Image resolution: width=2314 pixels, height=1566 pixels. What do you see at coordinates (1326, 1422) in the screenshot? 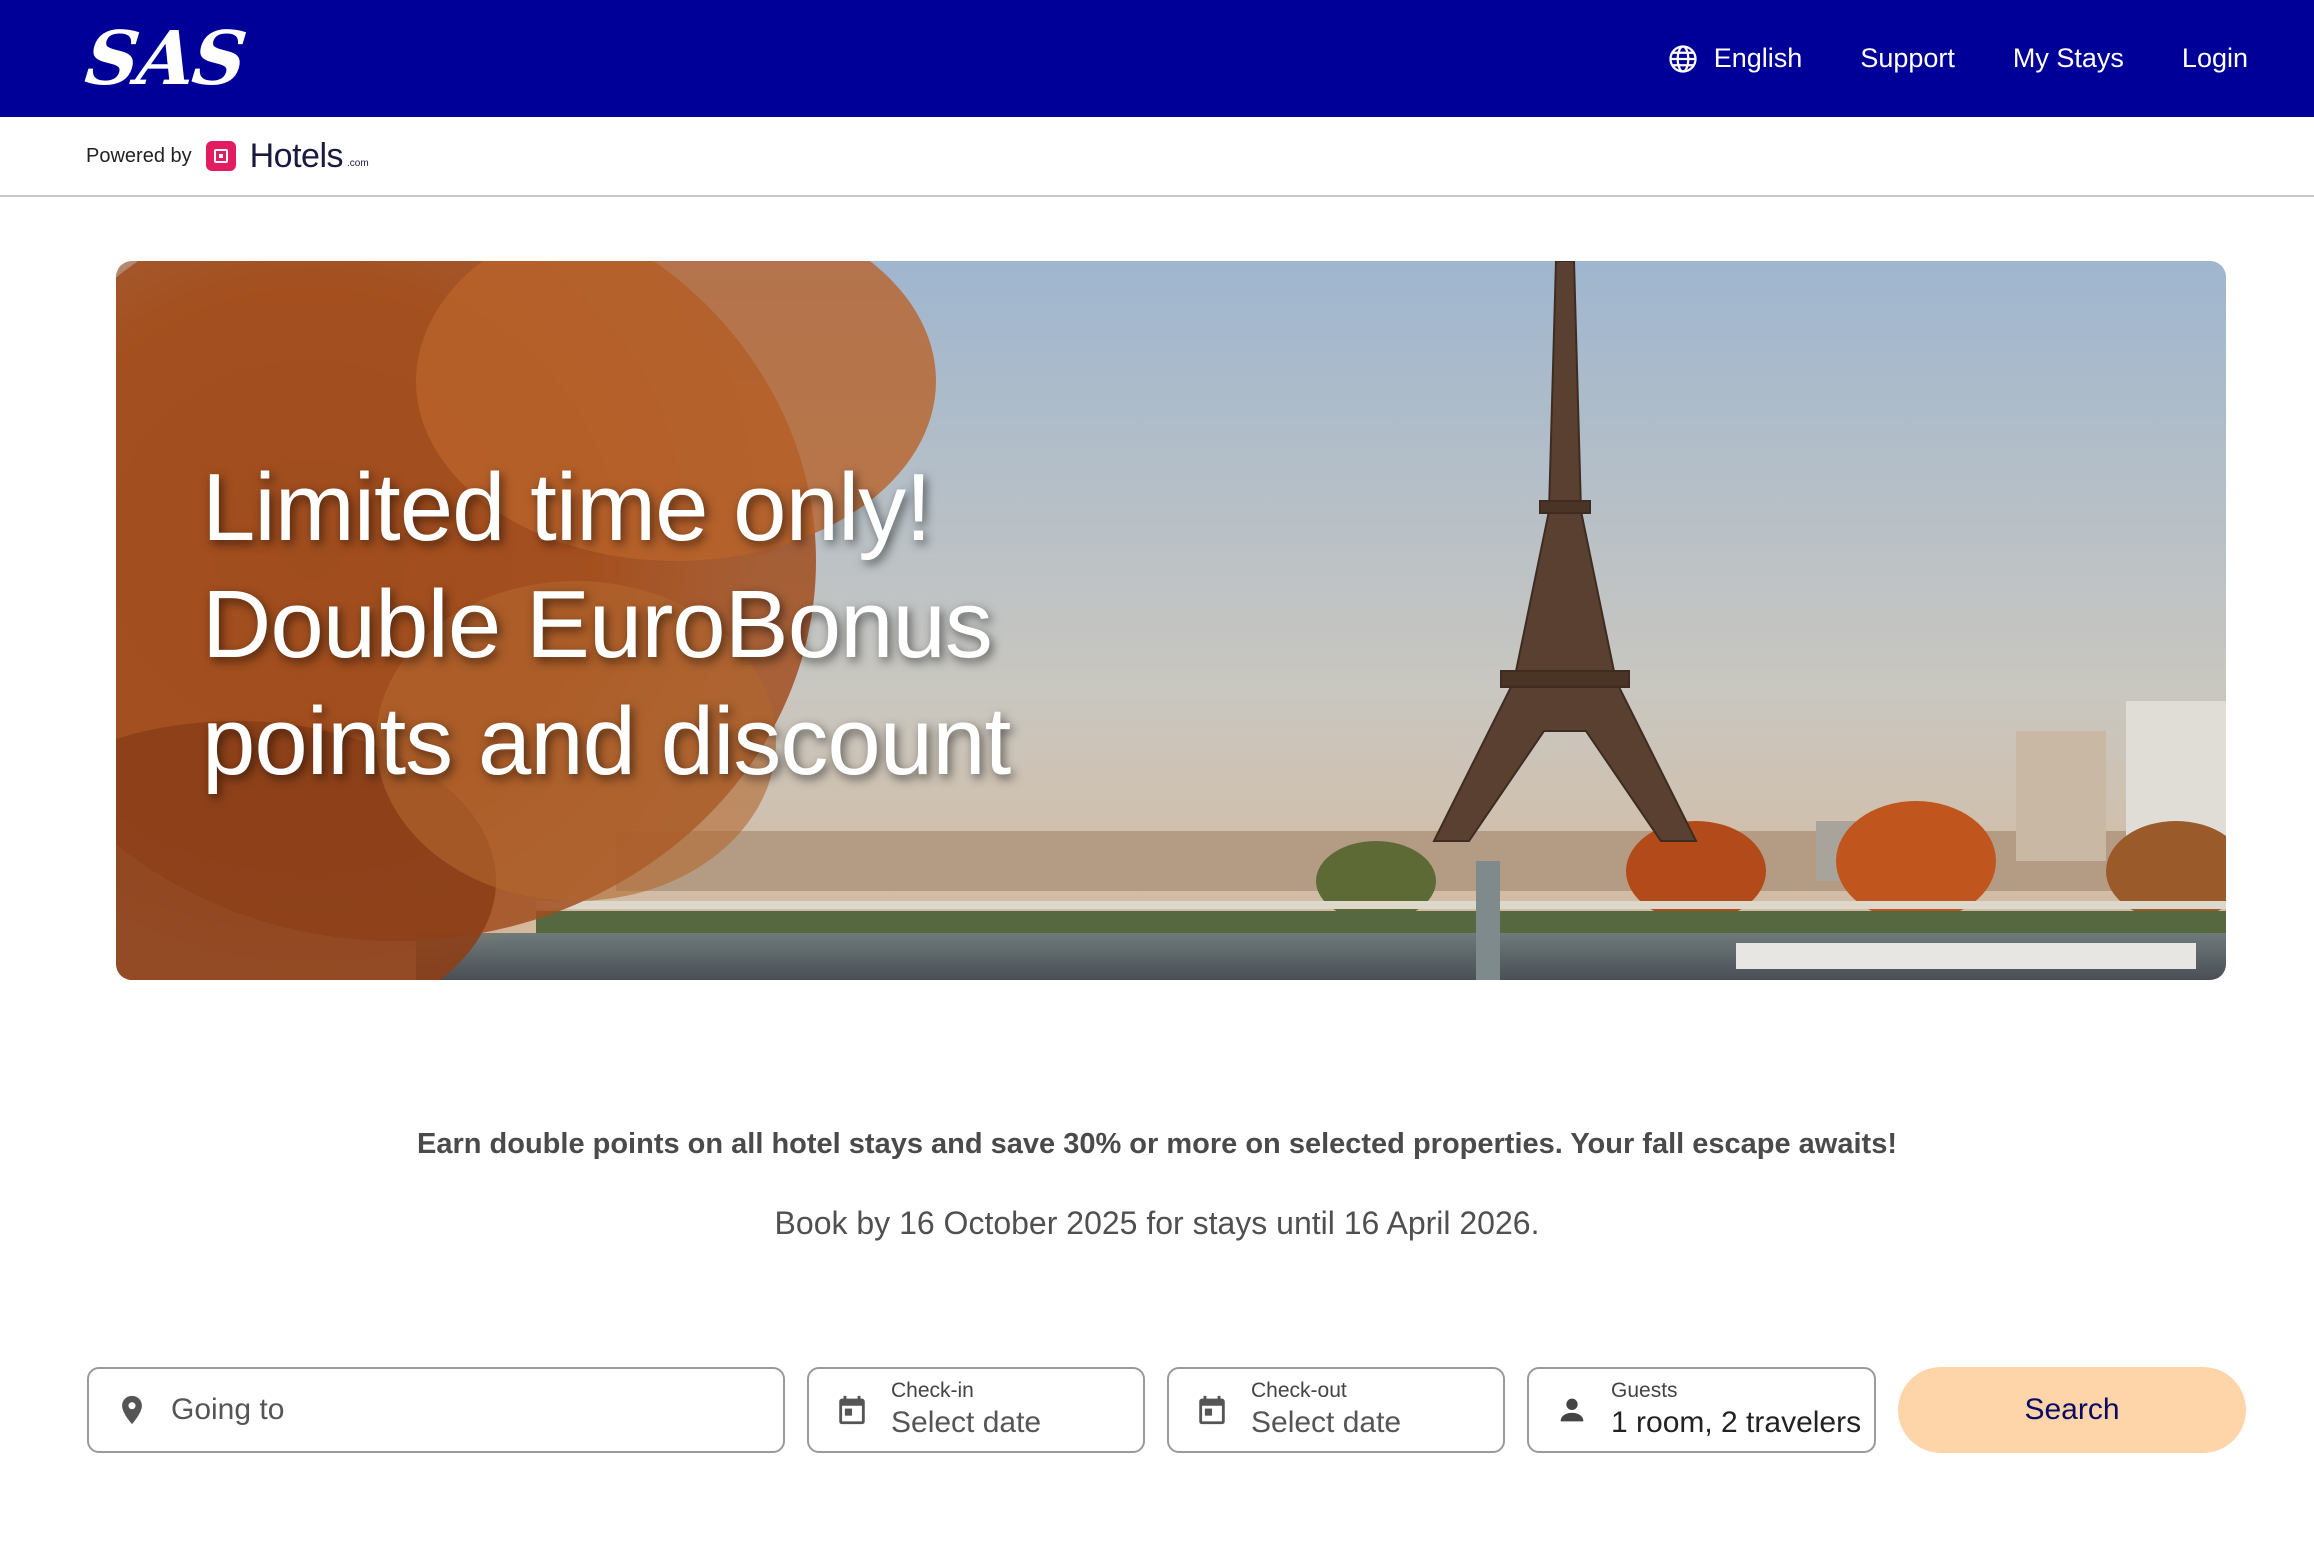
I see `checkout-value: Select date` at bounding box center [1326, 1422].